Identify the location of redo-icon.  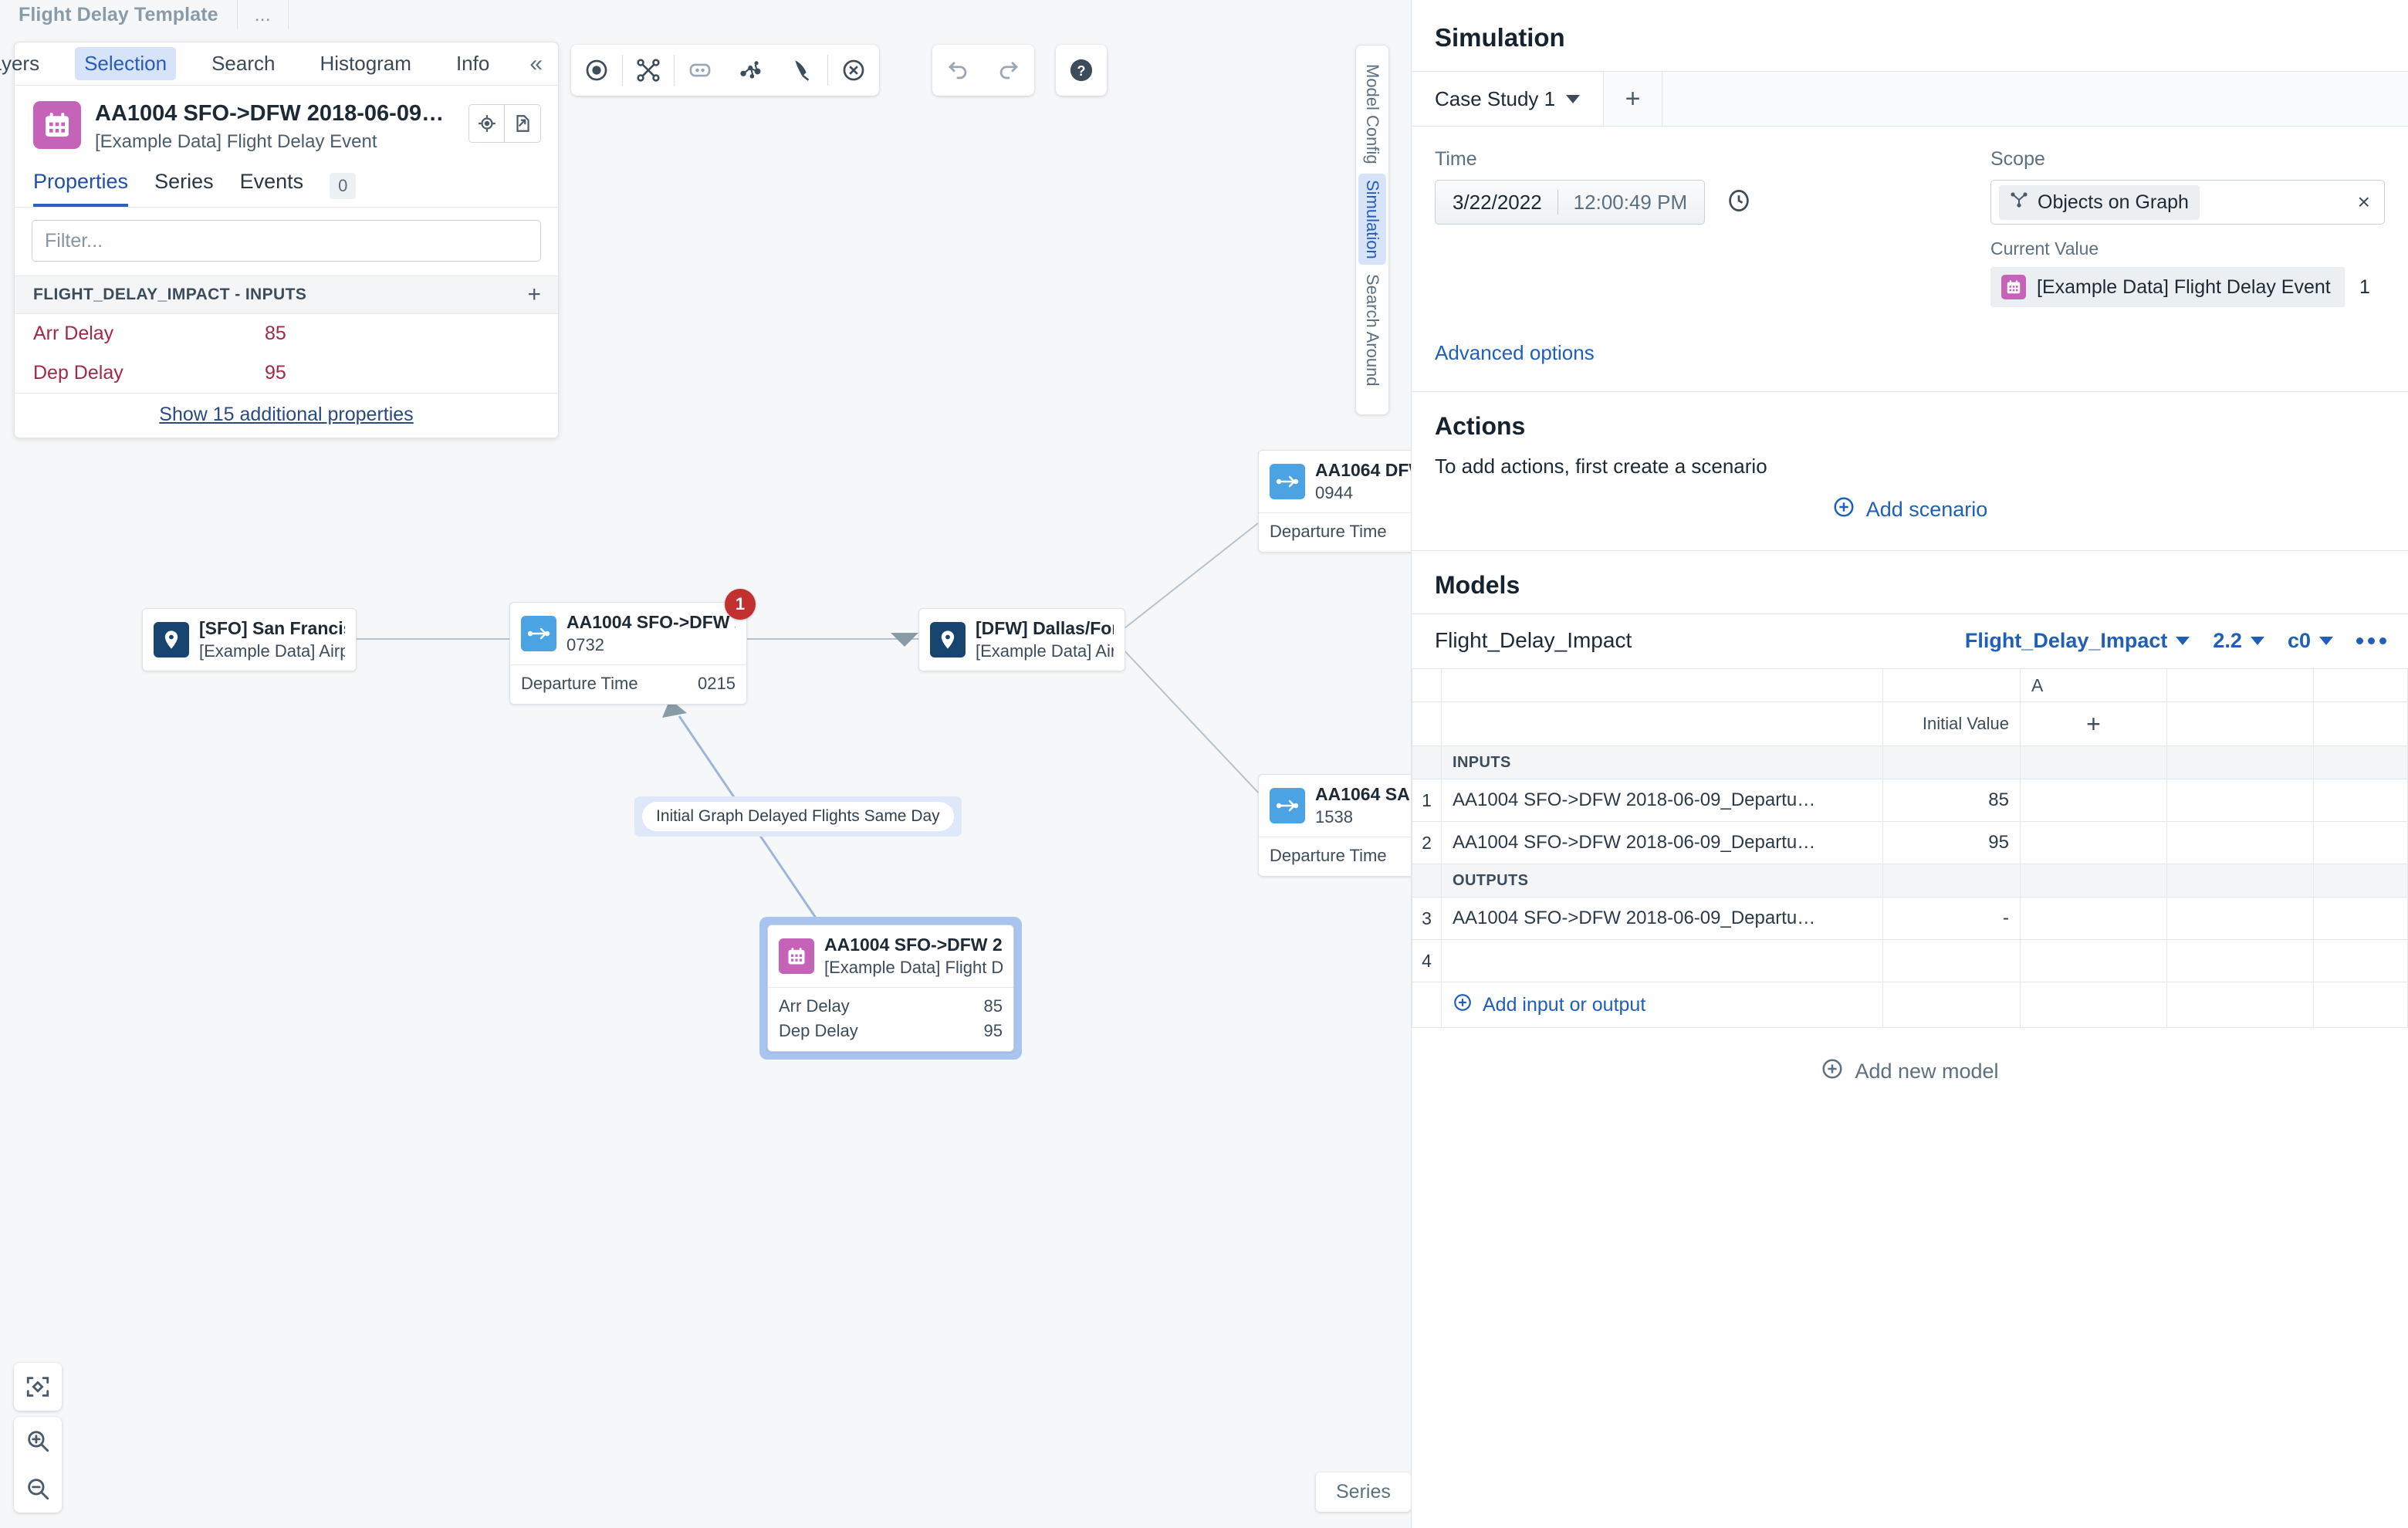
(1009, 70).